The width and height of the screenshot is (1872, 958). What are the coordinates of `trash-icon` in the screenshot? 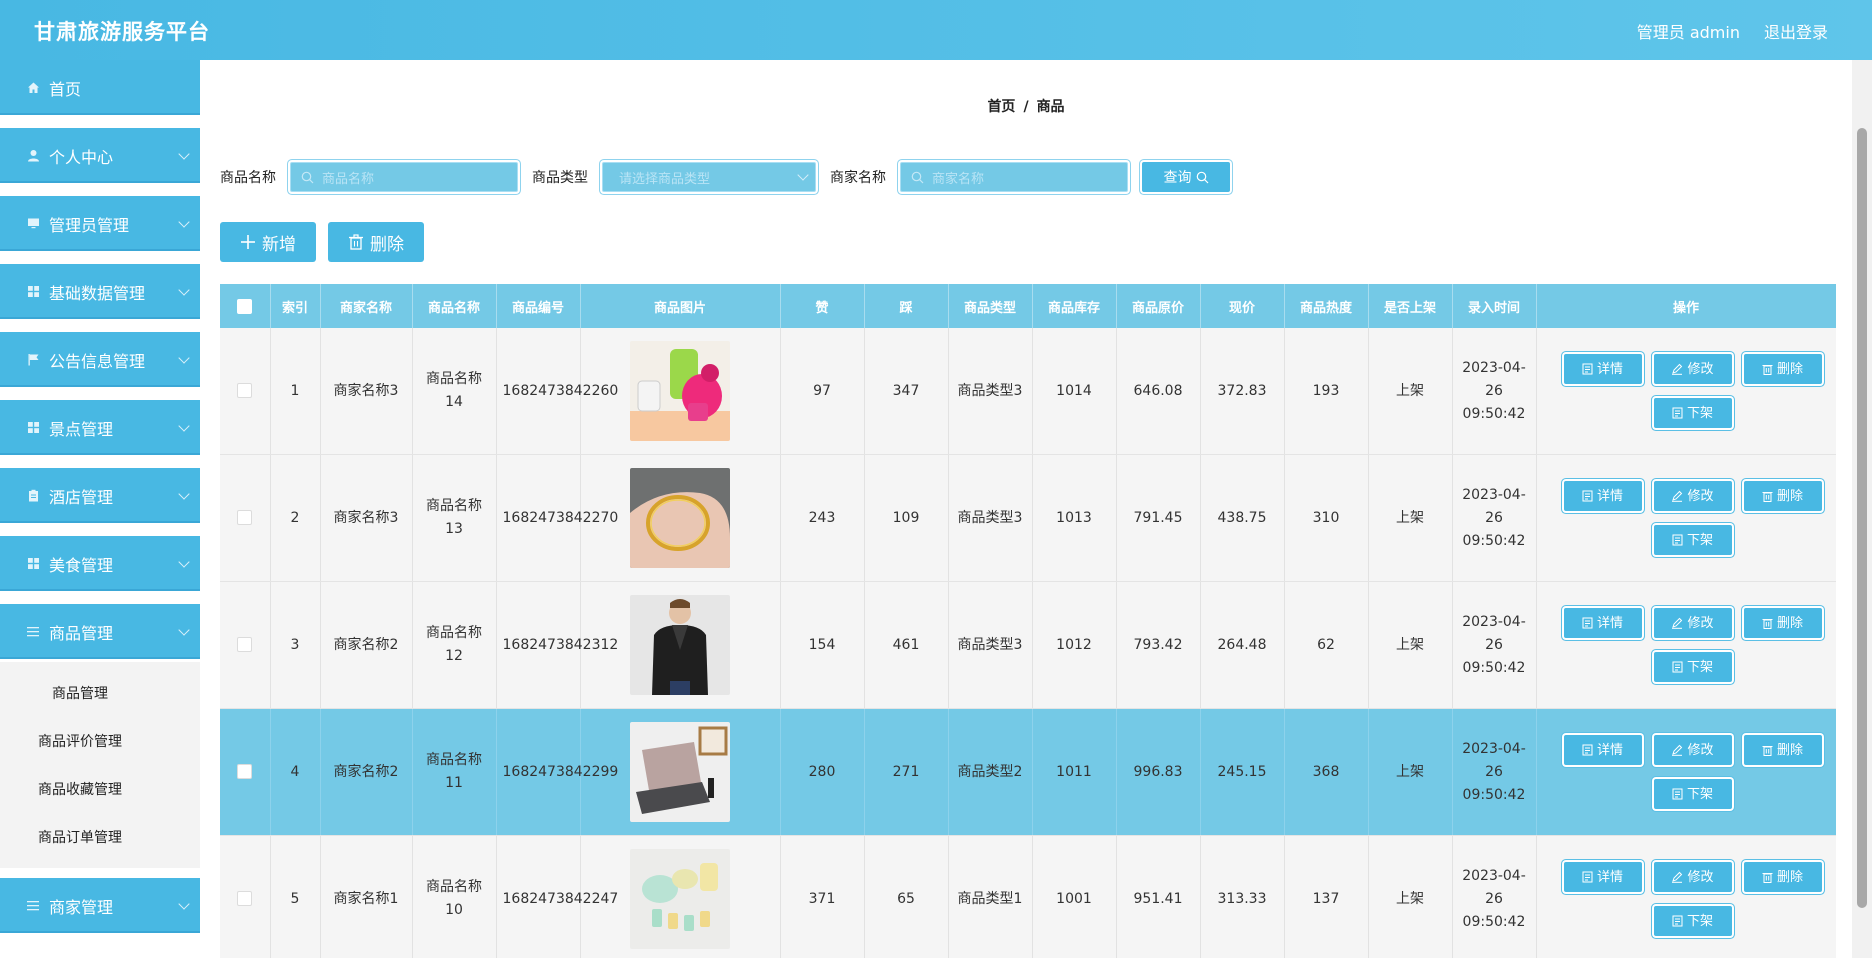 It's located at (1767, 877).